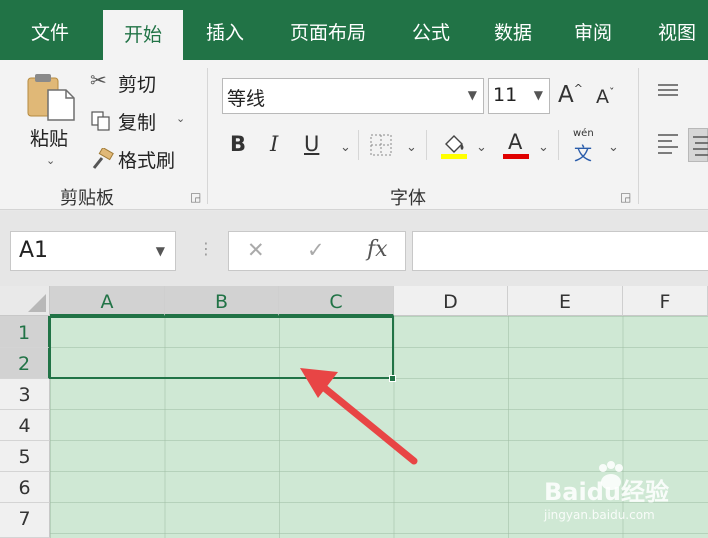 This screenshot has height=538, width=708. What do you see at coordinates (606, 492) in the screenshot?
I see `watermark-brand: Baidu经验` at bounding box center [606, 492].